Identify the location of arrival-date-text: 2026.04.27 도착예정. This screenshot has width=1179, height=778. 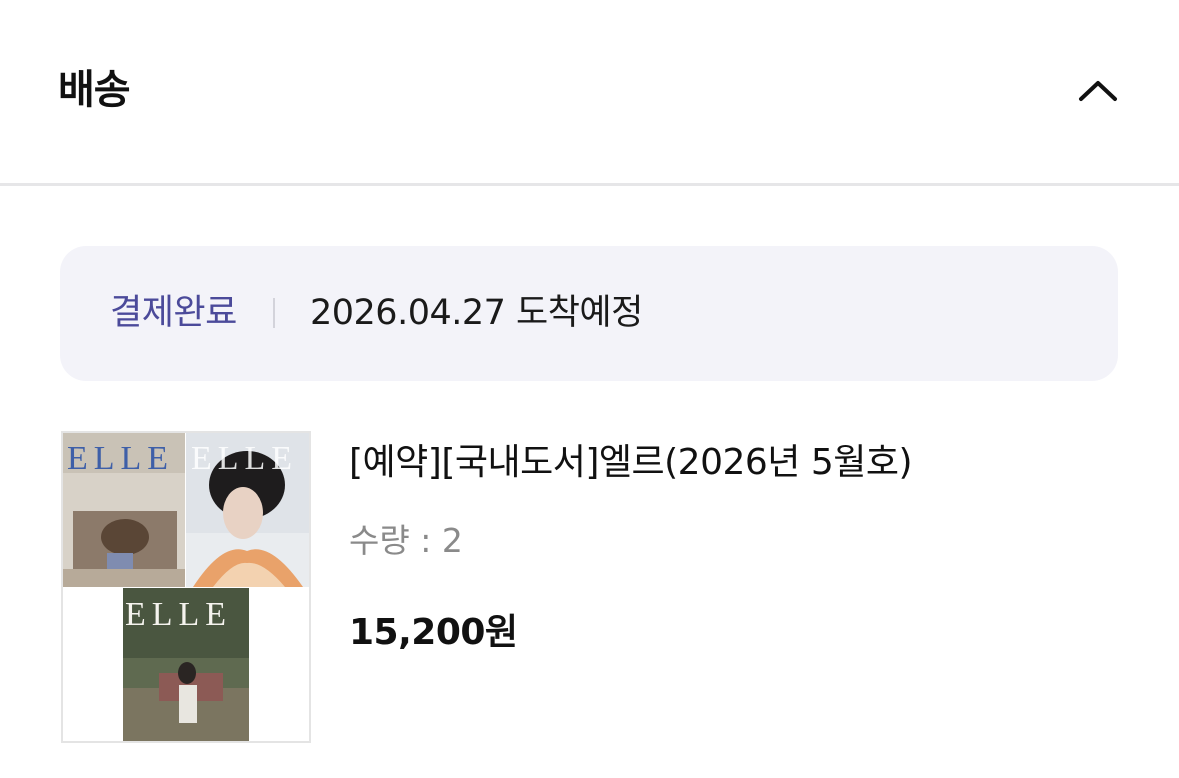
(476, 313).